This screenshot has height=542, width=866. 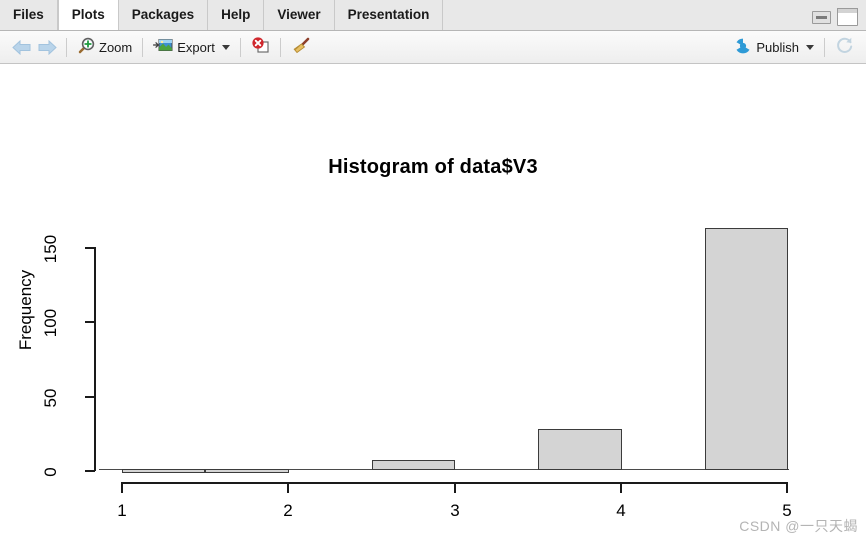 I want to click on publish-icon, so click(x=743, y=47).